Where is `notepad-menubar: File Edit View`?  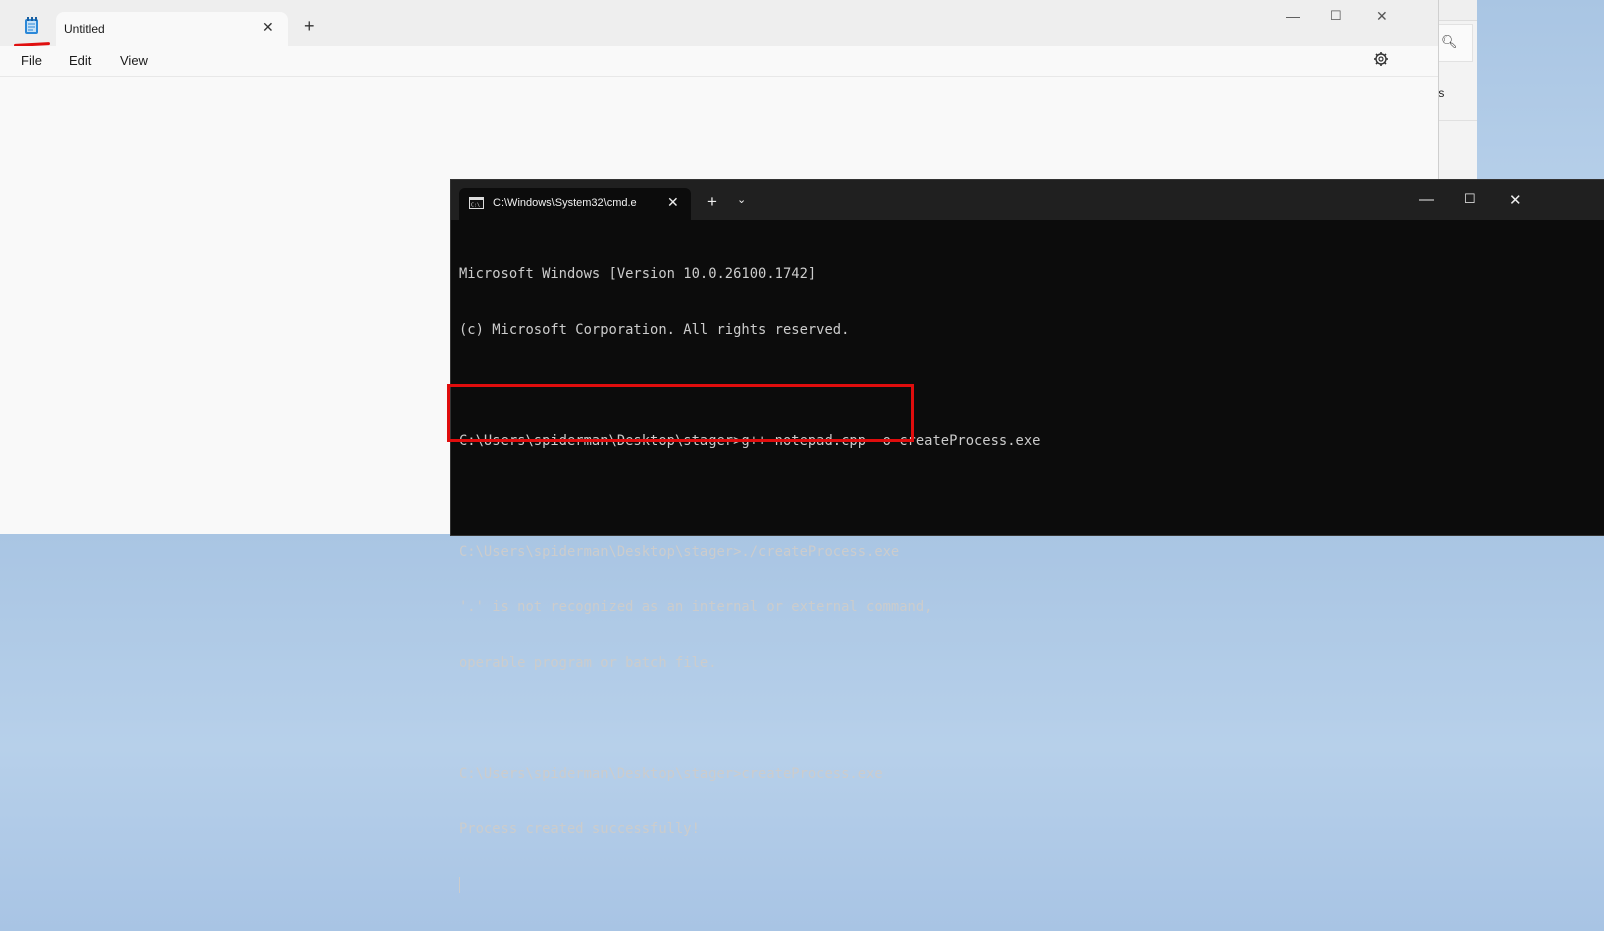
notepad-menubar: File Edit View is located at coordinates (719, 61).